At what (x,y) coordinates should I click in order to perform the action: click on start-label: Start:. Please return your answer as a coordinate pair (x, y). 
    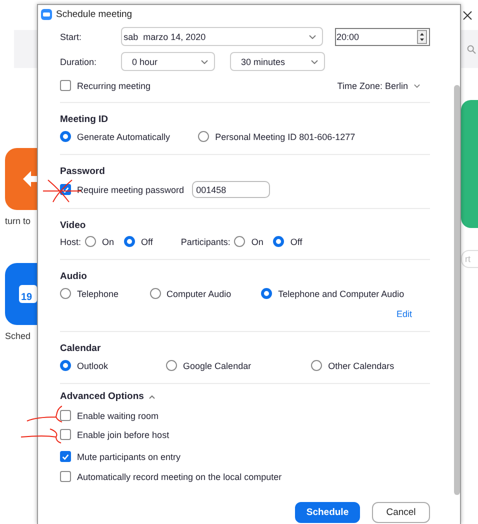
    Looking at the image, I should click on (71, 37).